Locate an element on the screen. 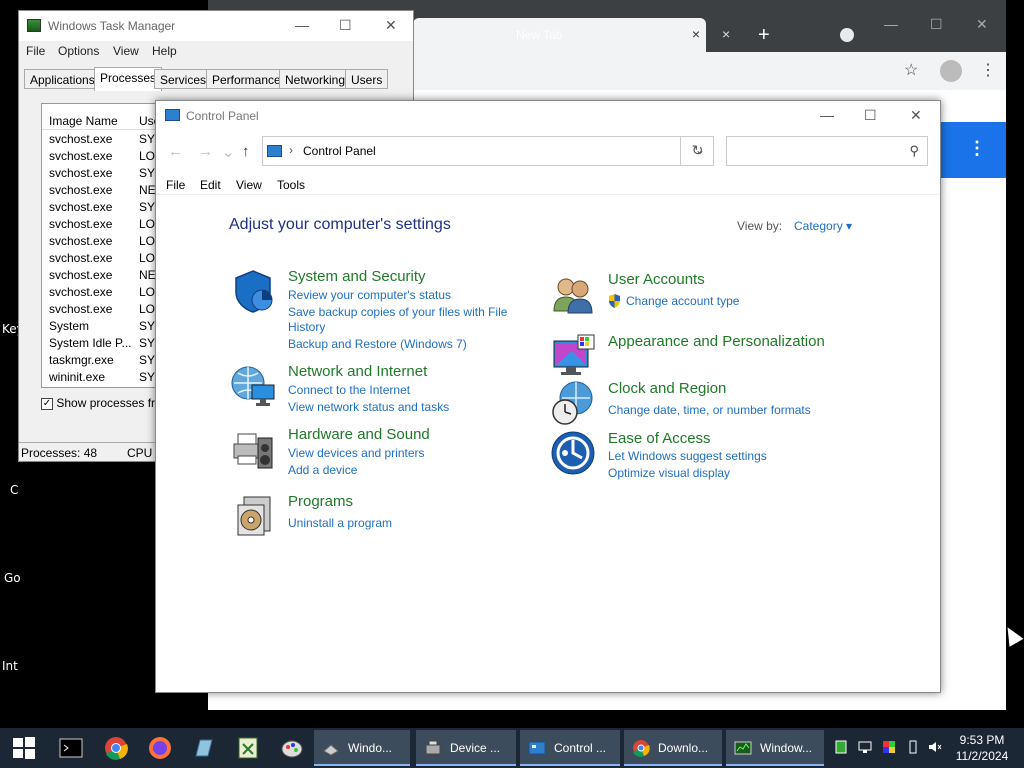 This screenshot has height=768, width=1024. table-row: wininit.exe SYS is located at coordinates (106, 377).